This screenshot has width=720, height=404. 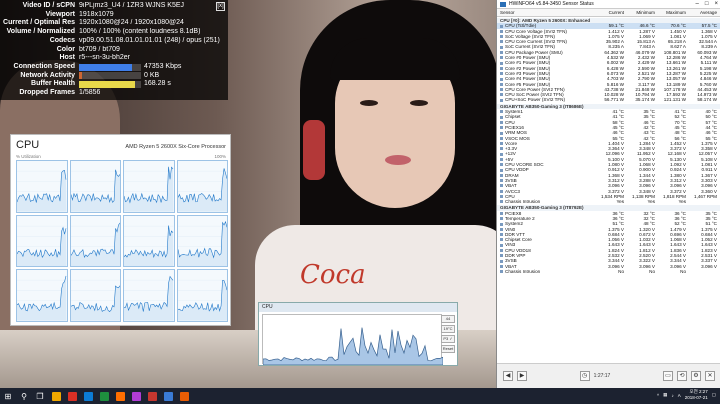 What do you see at coordinates (697, 4) in the screenshot?
I see `minimize-icon: –` at bounding box center [697, 4].